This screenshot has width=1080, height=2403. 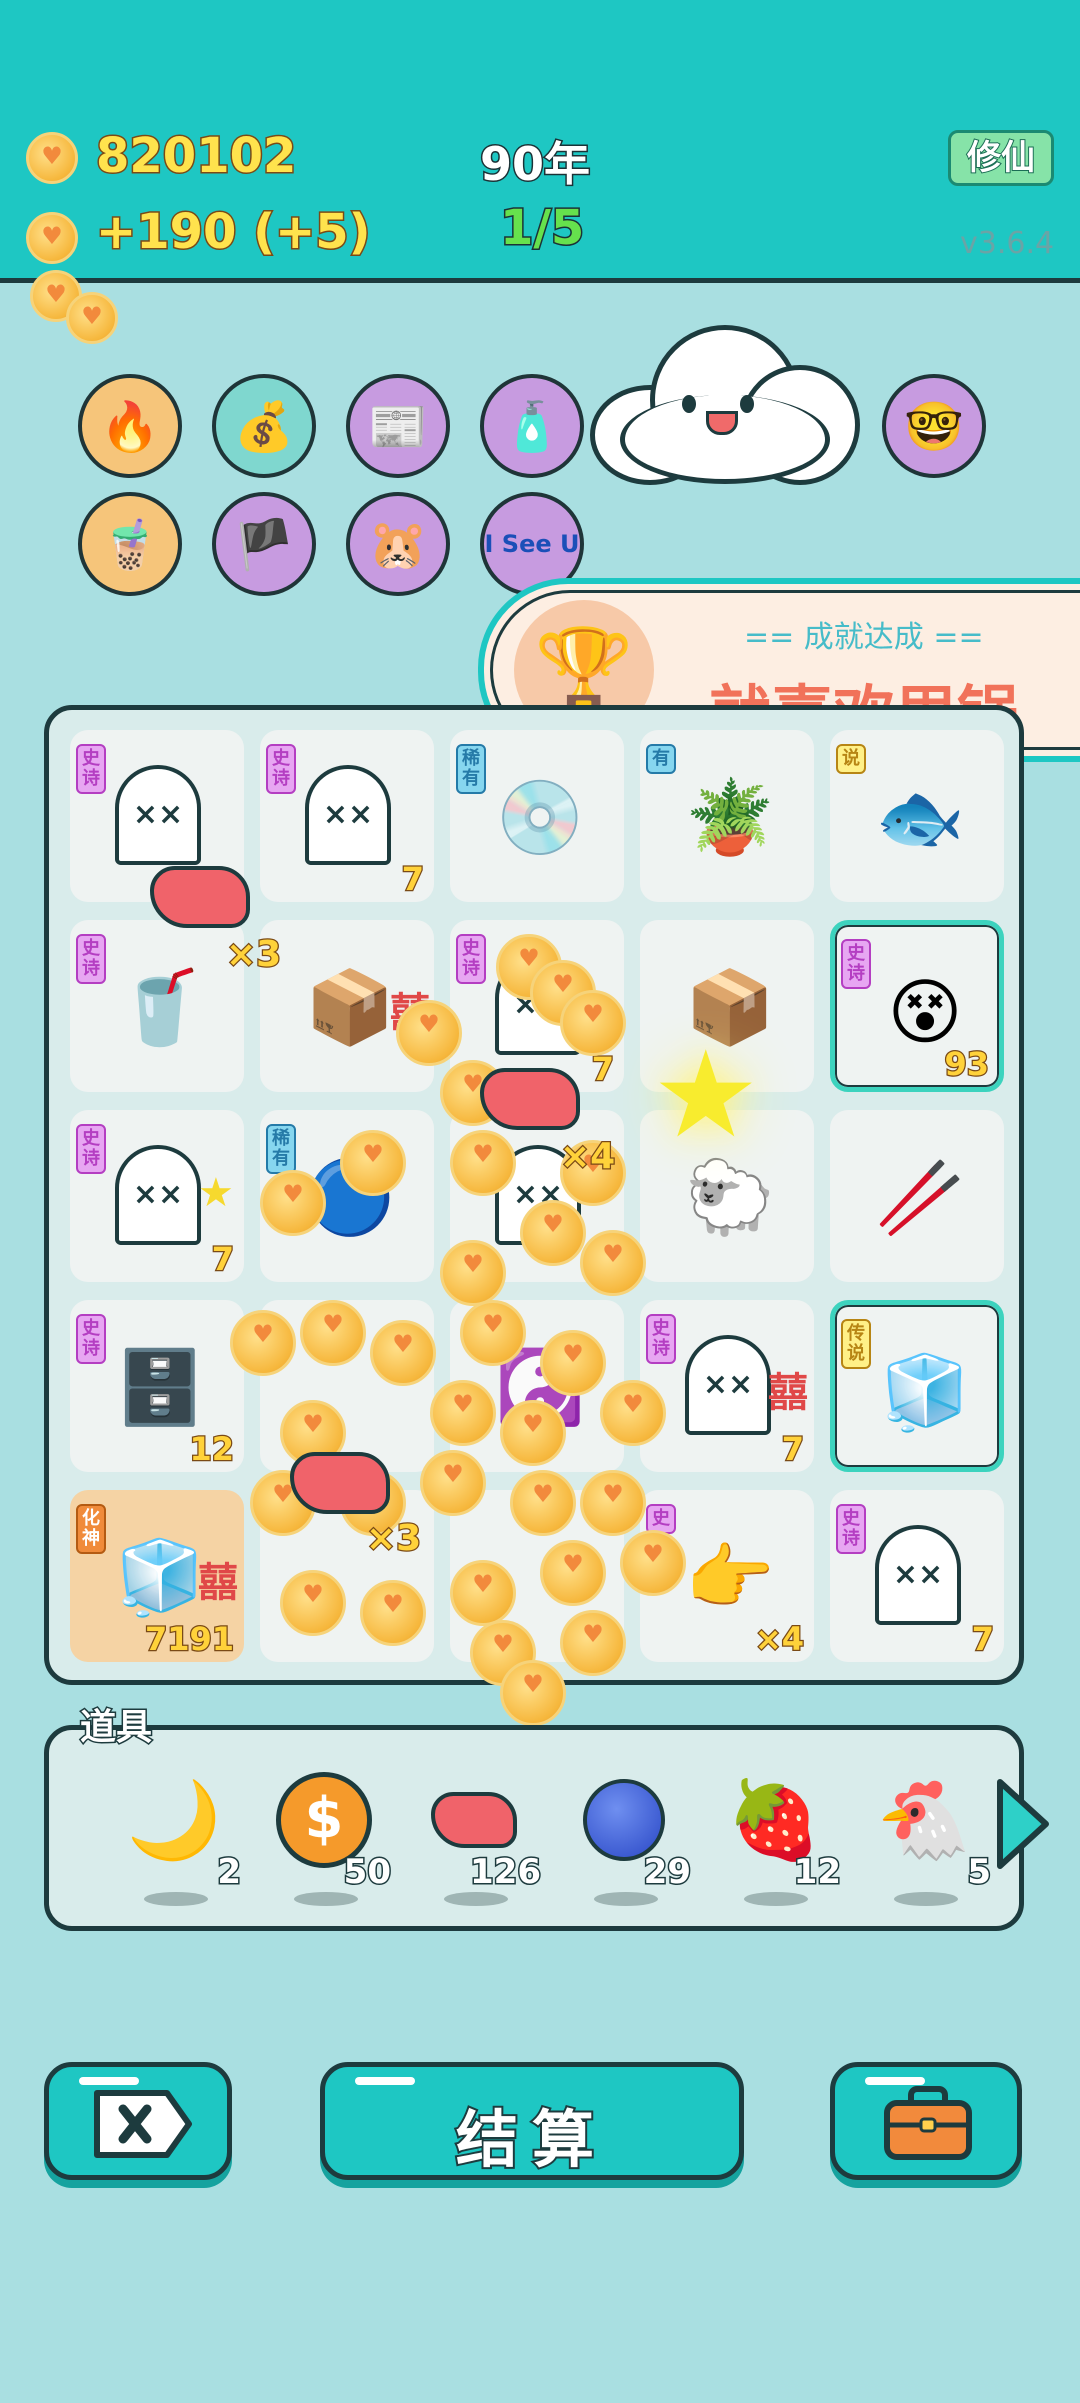 I want to click on cardboard-box-icon: 📦, so click(x=730, y=1006).